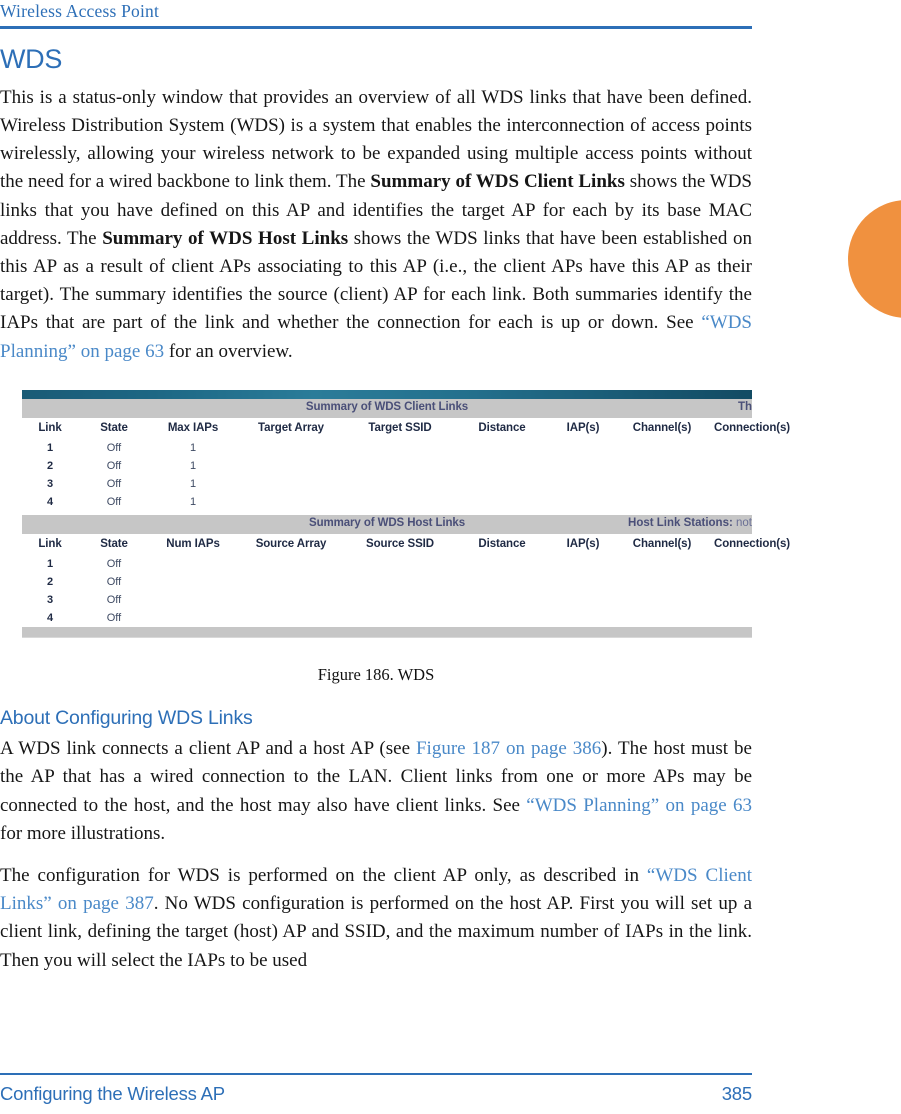 The width and height of the screenshot is (901, 1114). Describe the element at coordinates (31, 59) in the screenshot. I see `page-title: WDS` at that location.